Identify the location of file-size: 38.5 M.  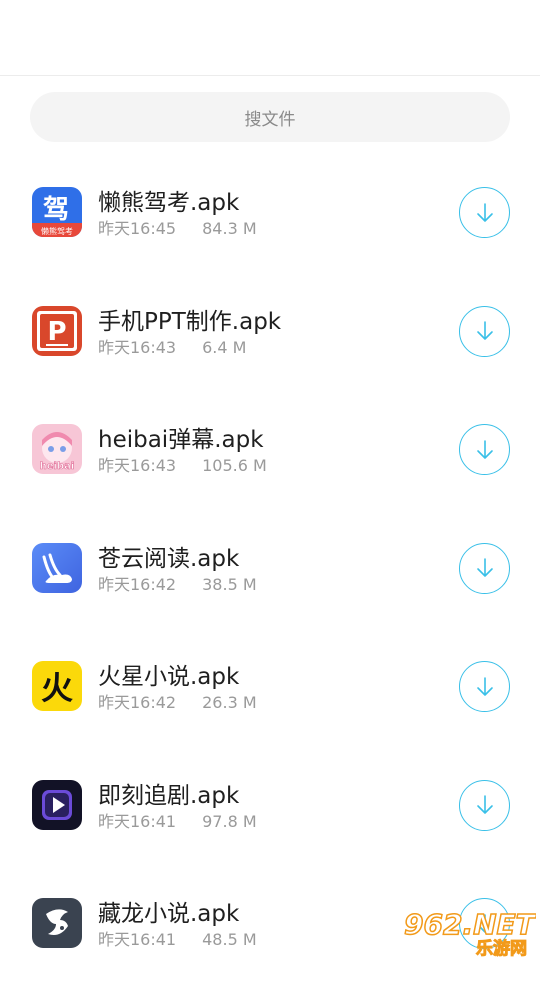
(229, 584).